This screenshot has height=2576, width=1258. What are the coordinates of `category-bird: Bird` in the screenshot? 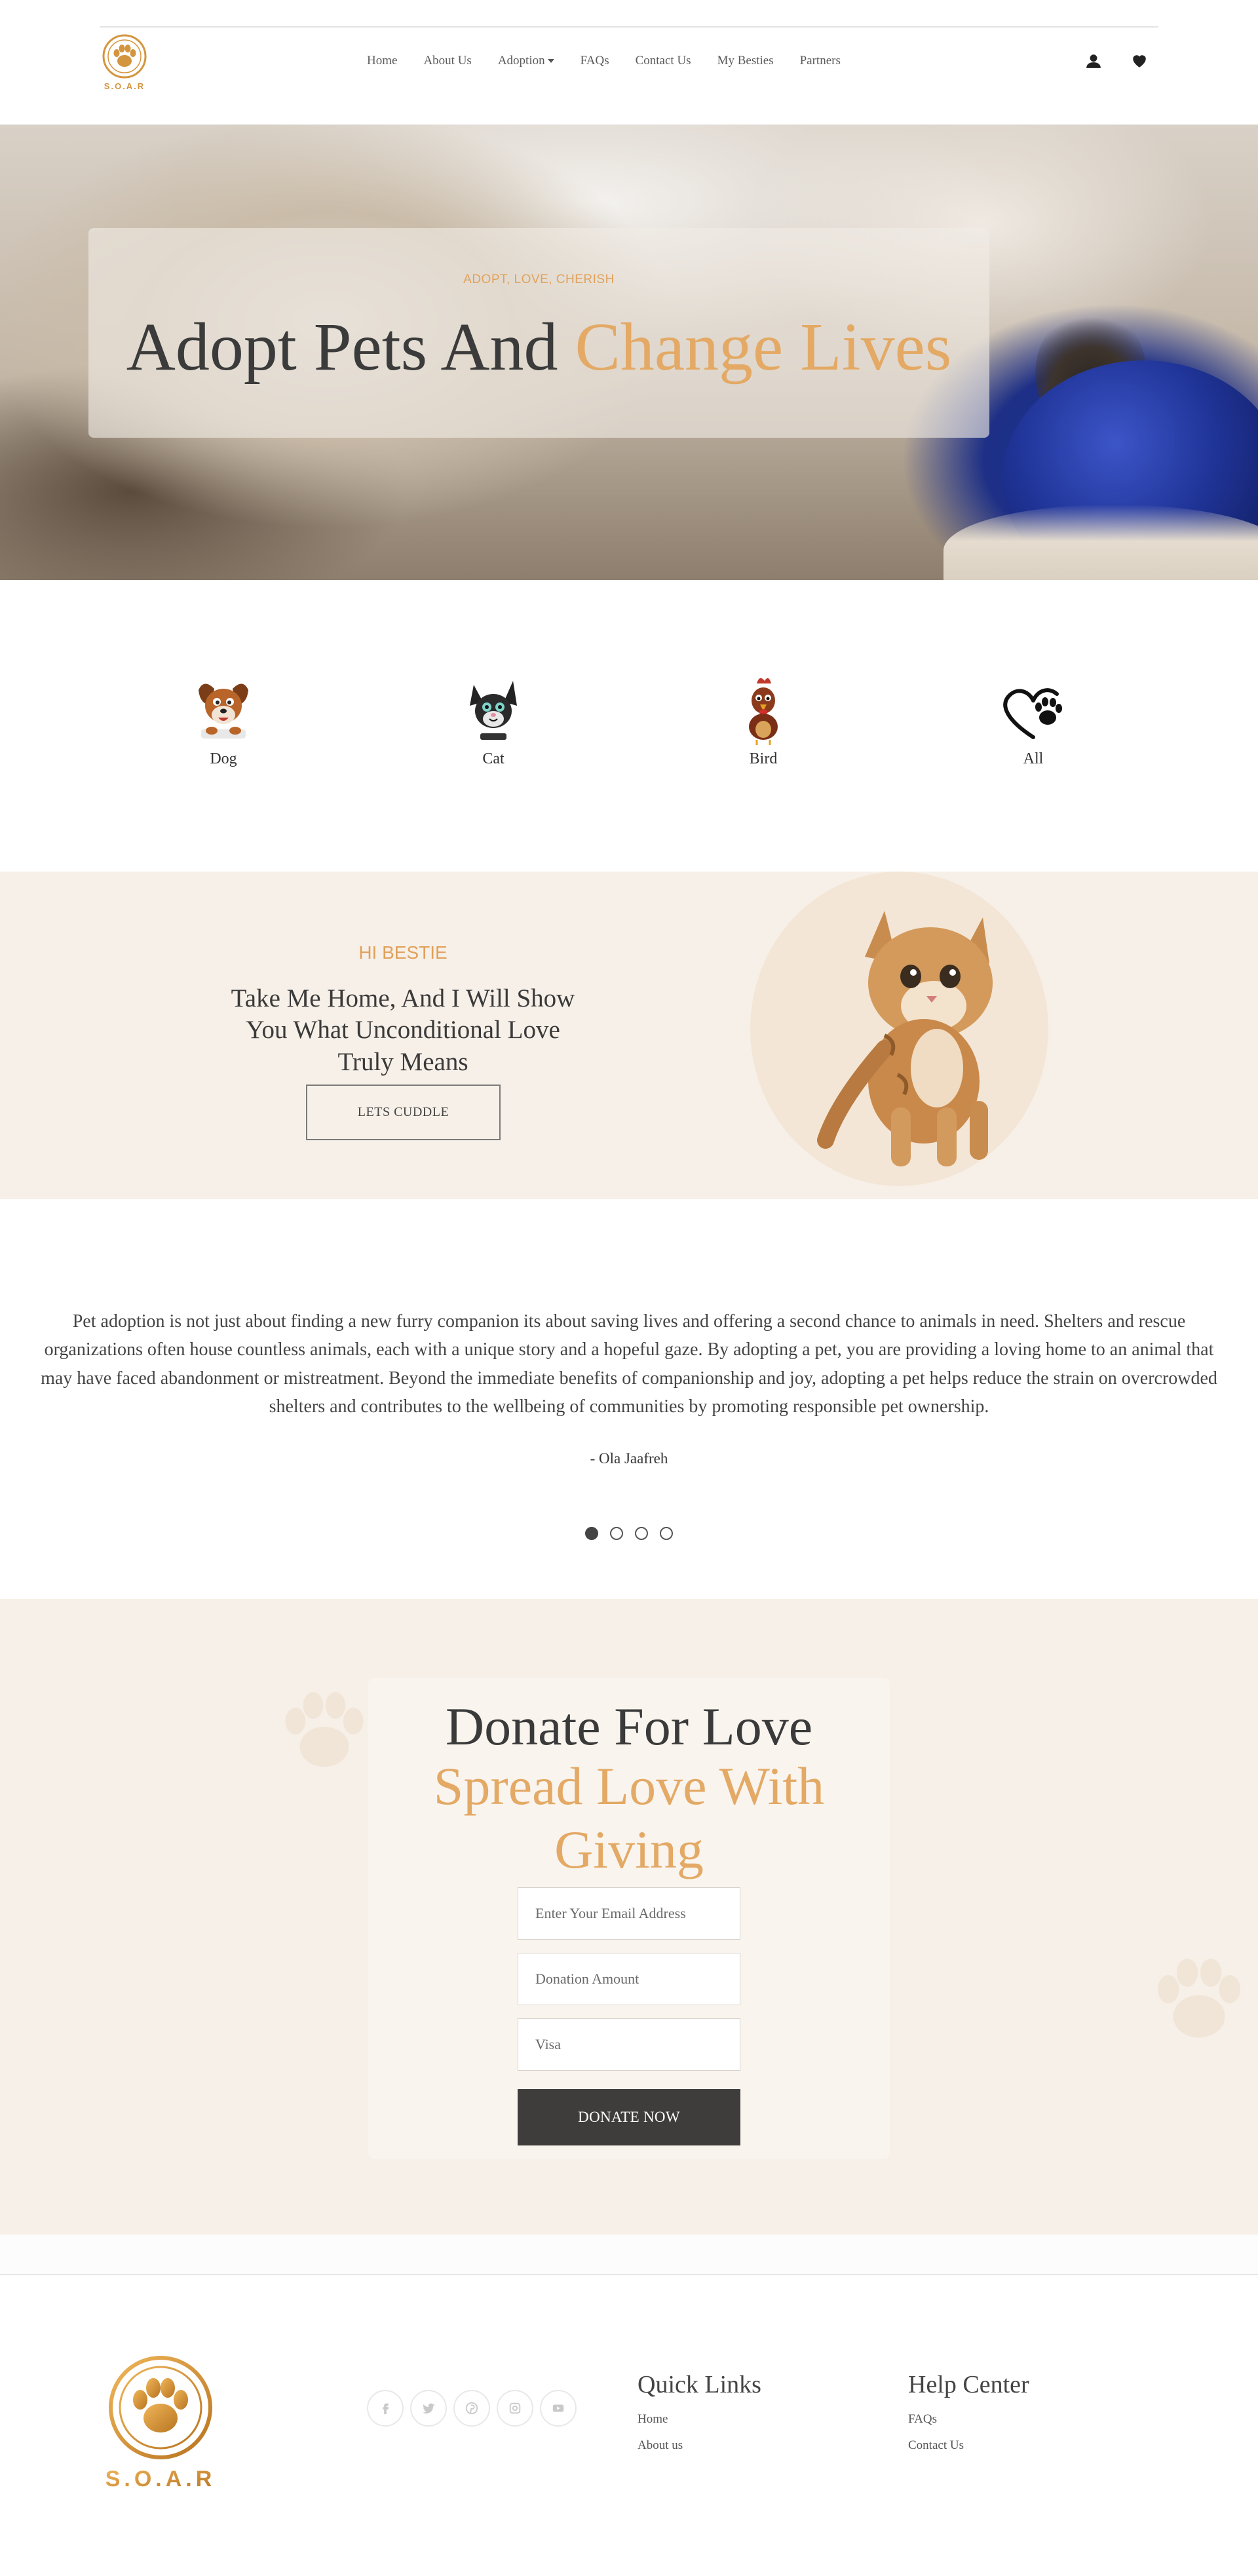 It's located at (763, 720).